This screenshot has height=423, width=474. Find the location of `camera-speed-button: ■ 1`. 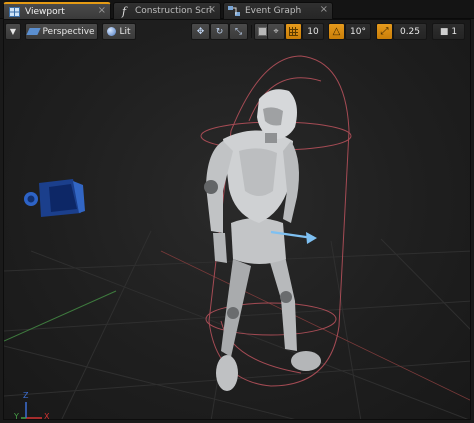

camera-speed-button: ■ 1 is located at coordinates (448, 31).